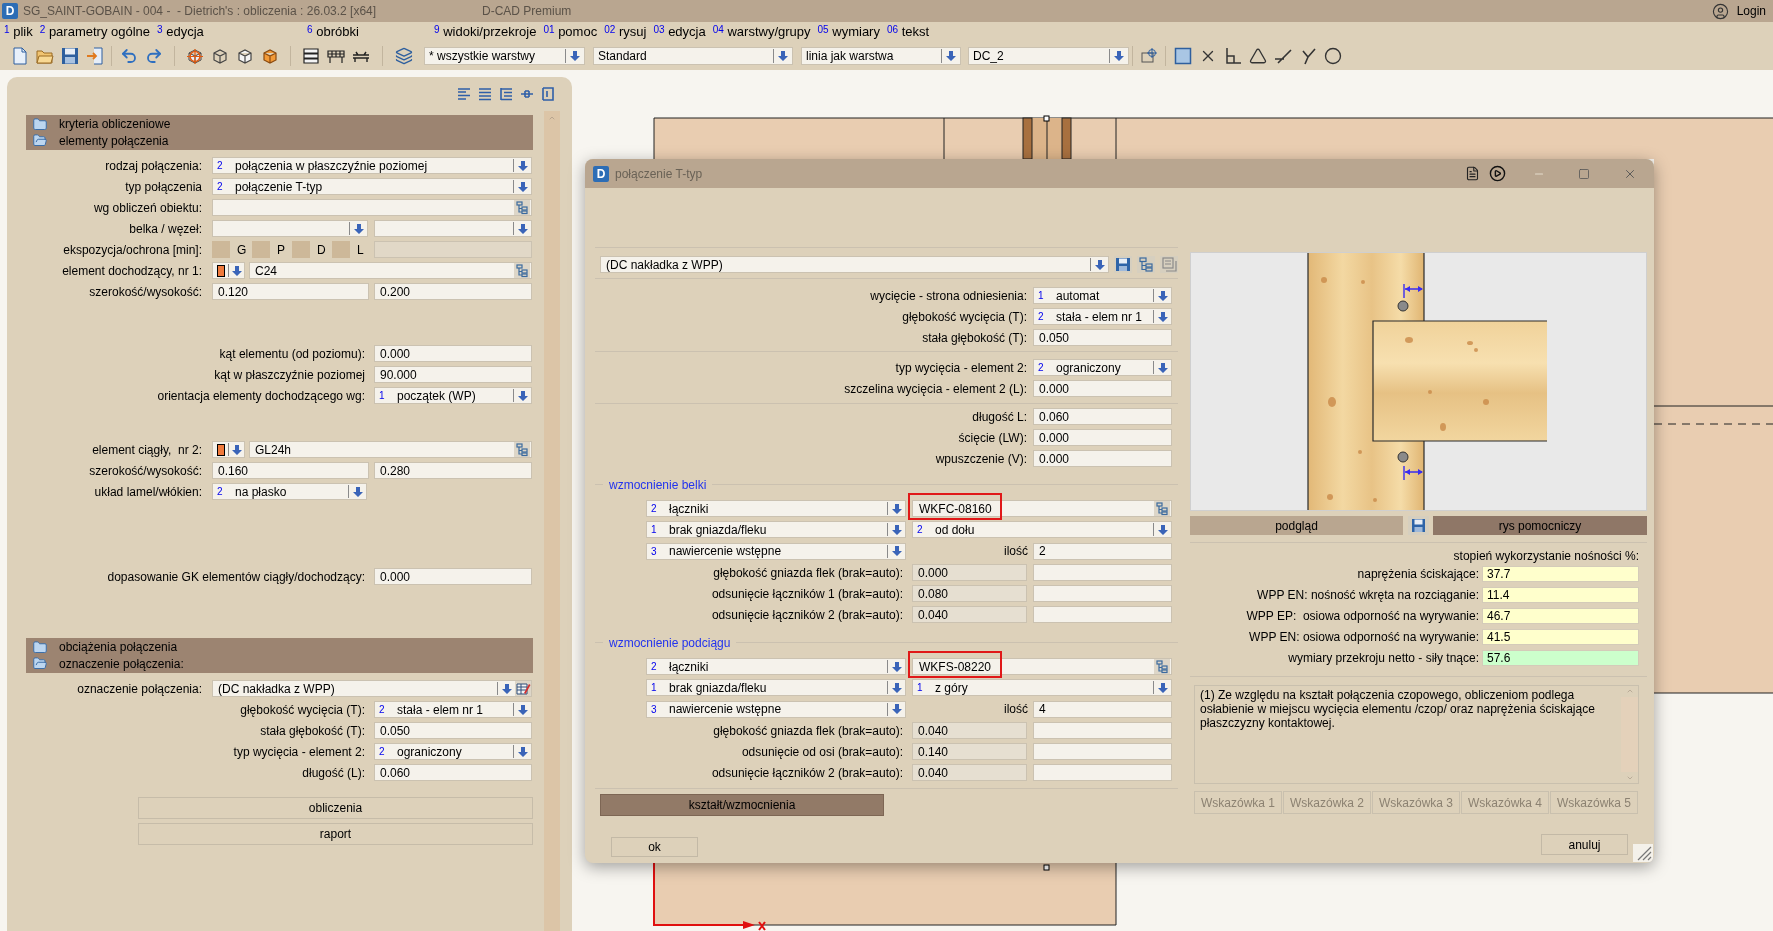  I want to click on folder-open-icon, so click(40, 141).